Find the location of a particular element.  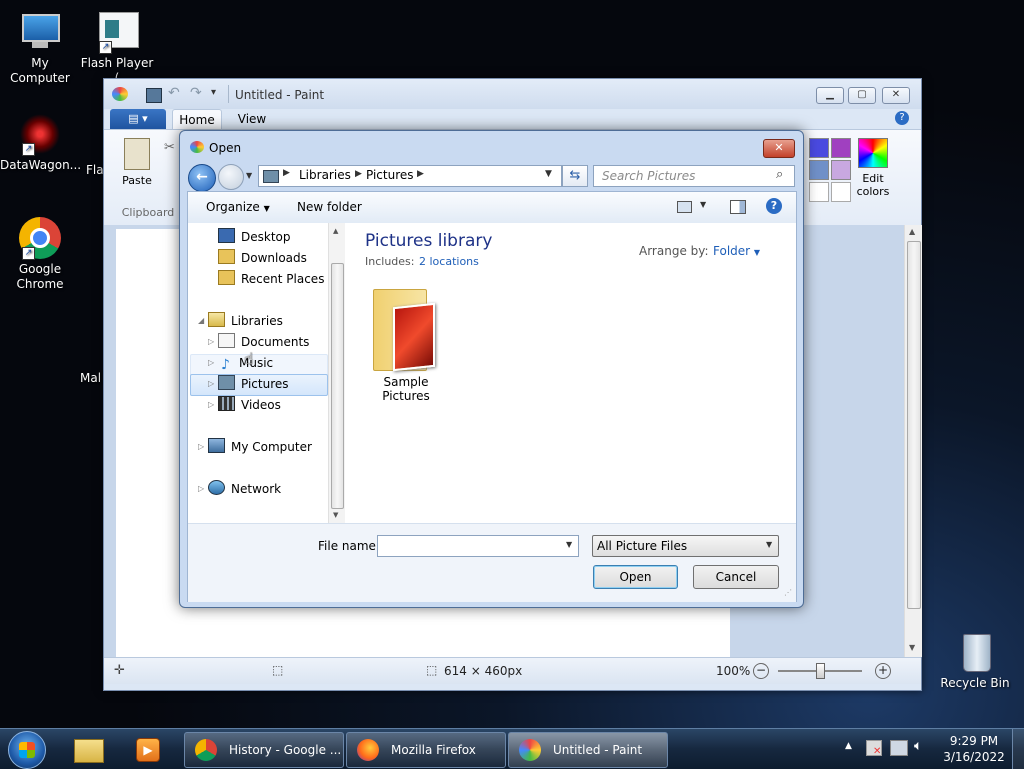

nav-documents: Documents is located at coordinates (263, 342).